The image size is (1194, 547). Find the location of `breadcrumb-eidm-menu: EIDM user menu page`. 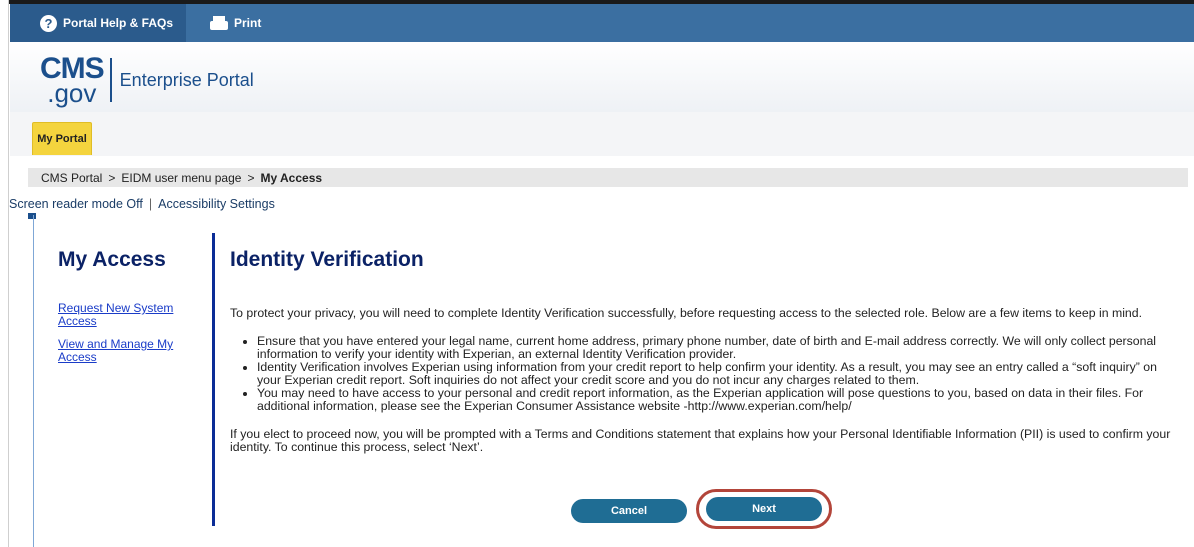

breadcrumb-eidm-menu: EIDM user menu page is located at coordinates (181, 178).